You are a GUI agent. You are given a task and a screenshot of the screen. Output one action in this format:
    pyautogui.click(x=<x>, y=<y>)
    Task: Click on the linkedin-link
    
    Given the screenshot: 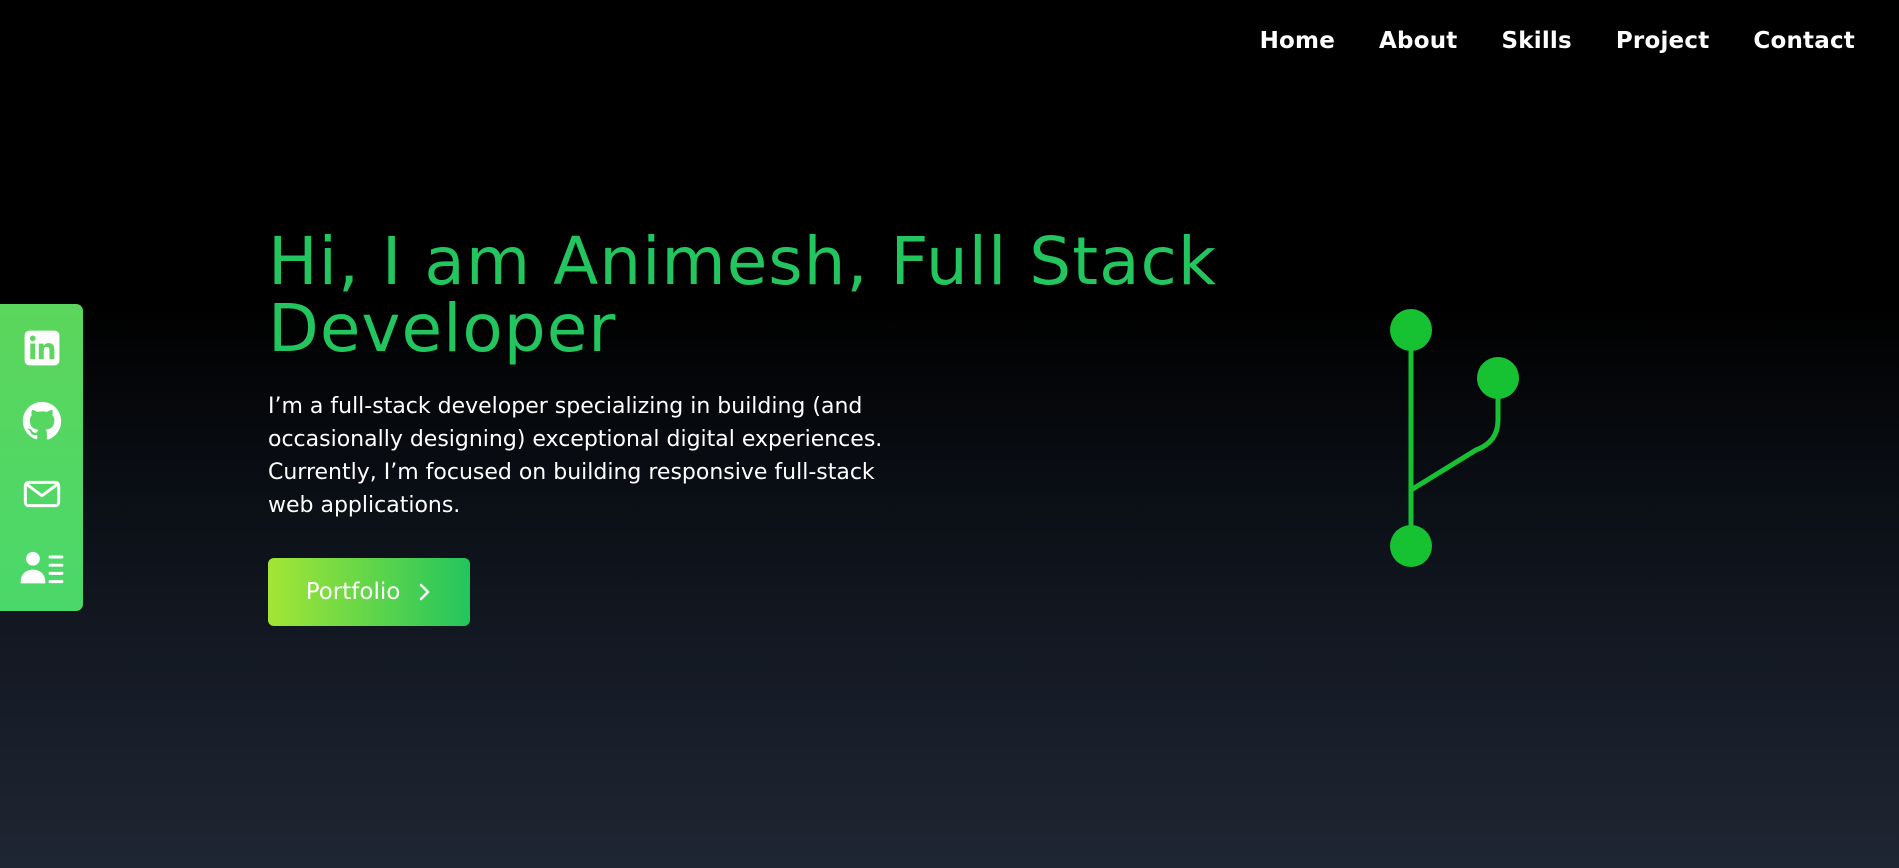 What is the action you would take?
    pyautogui.click(x=42, y=348)
    